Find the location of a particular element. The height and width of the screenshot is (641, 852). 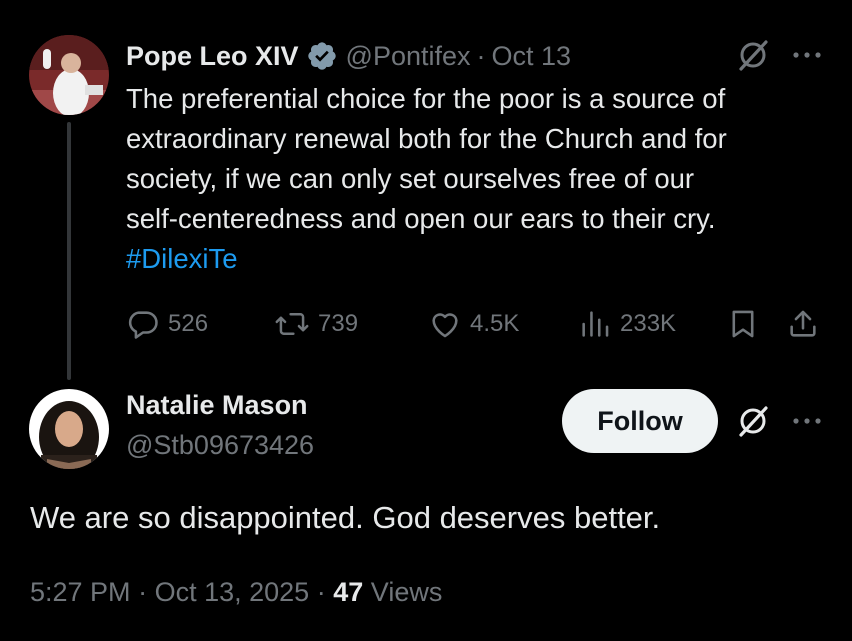

repost-count: 739 is located at coordinates (338, 323).